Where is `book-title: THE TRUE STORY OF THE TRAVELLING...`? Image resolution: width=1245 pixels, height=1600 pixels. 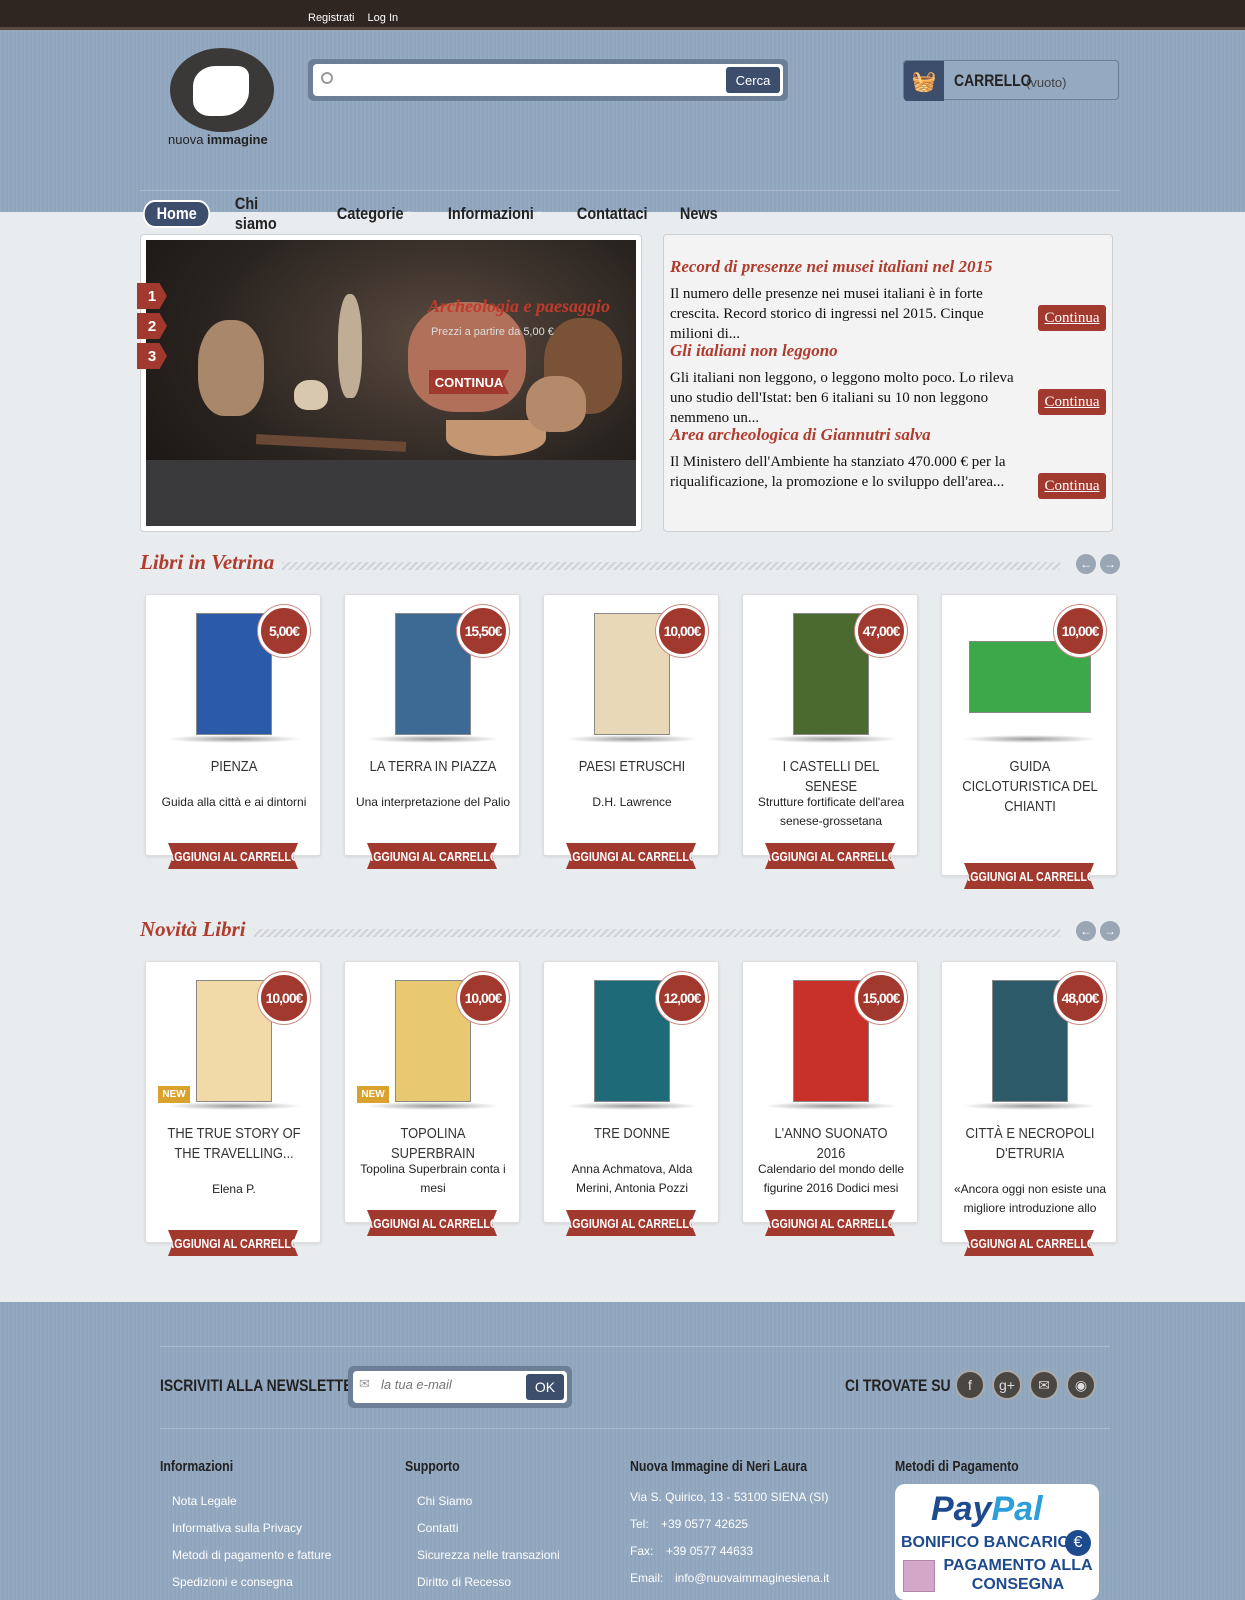
book-title: THE TRUE STORY OF THE TRAVELLING... is located at coordinates (233, 1144).